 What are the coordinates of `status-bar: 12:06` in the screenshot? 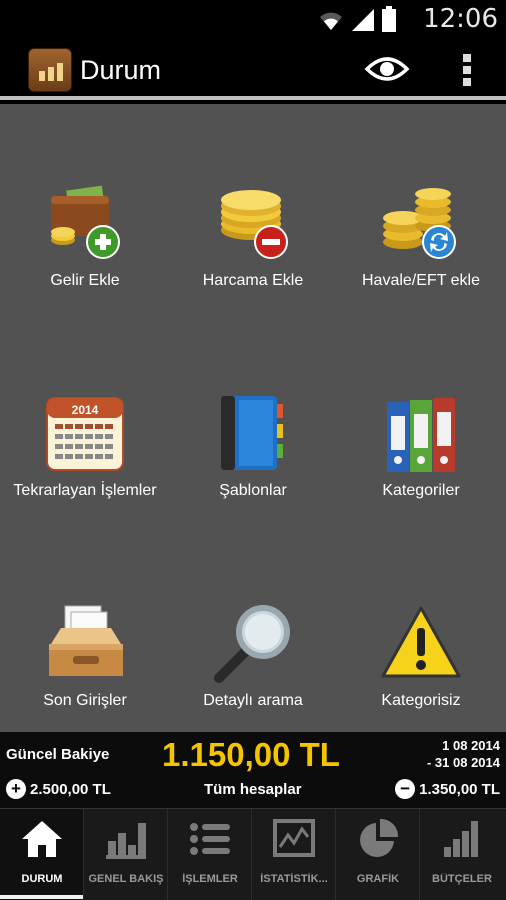 It's located at (253, 19).